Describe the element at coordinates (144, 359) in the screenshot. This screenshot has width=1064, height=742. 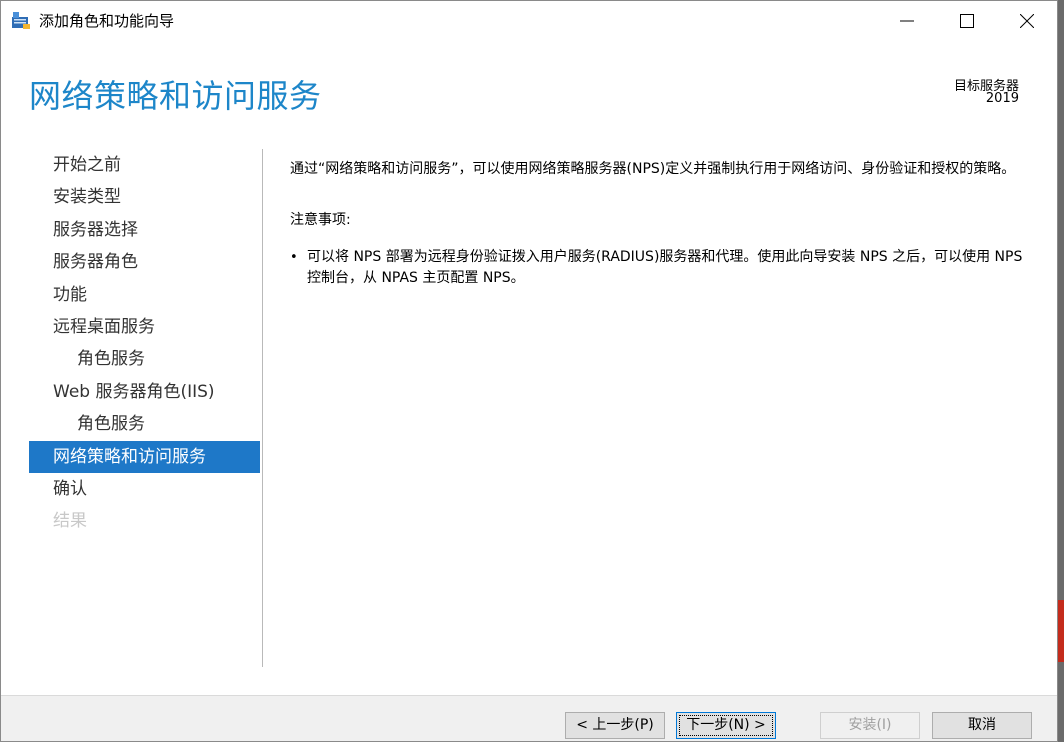
I see `nav-item-rds-role-services: 角色服务` at that location.